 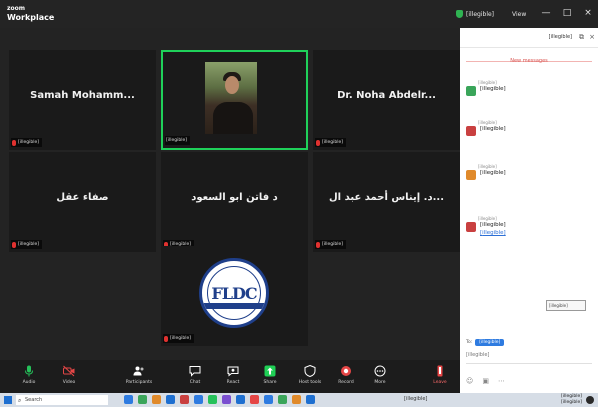 I want to click on share-icon, so click(x=270, y=371).